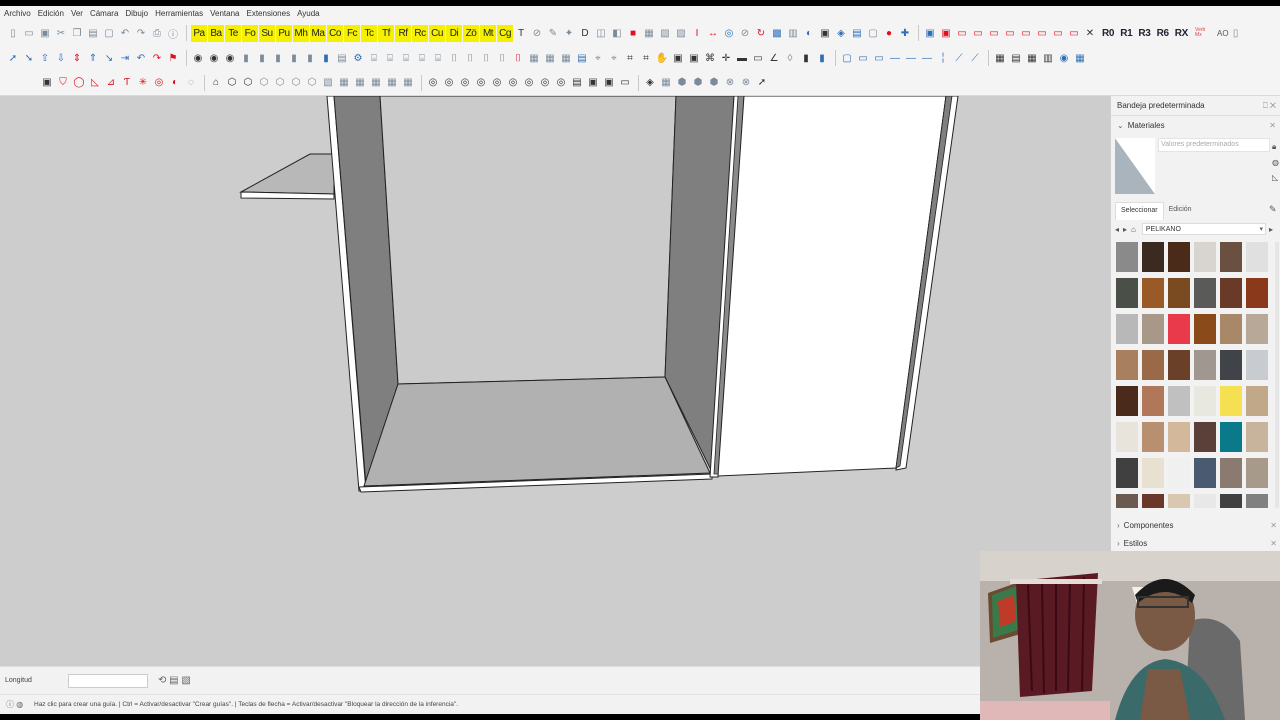 Image resolution: width=1280 pixels, height=720 pixels. What do you see at coordinates (246, 58) in the screenshot?
I see `panel-icon-1: ▮` at bounding box center [246, 58].